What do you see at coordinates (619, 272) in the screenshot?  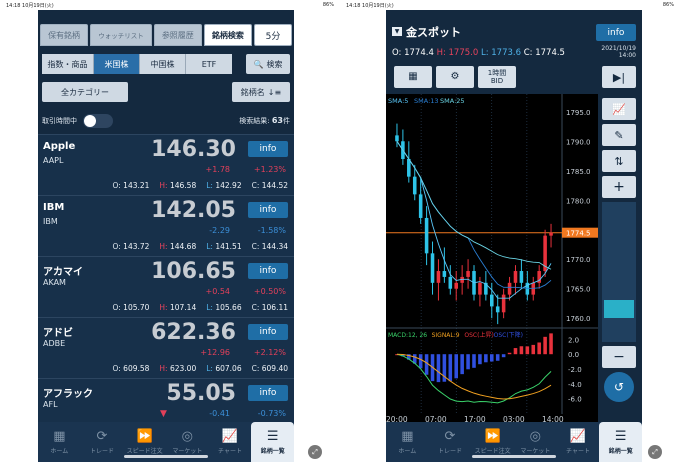 I see `zoom-slider` at bounding box center [619, 272].